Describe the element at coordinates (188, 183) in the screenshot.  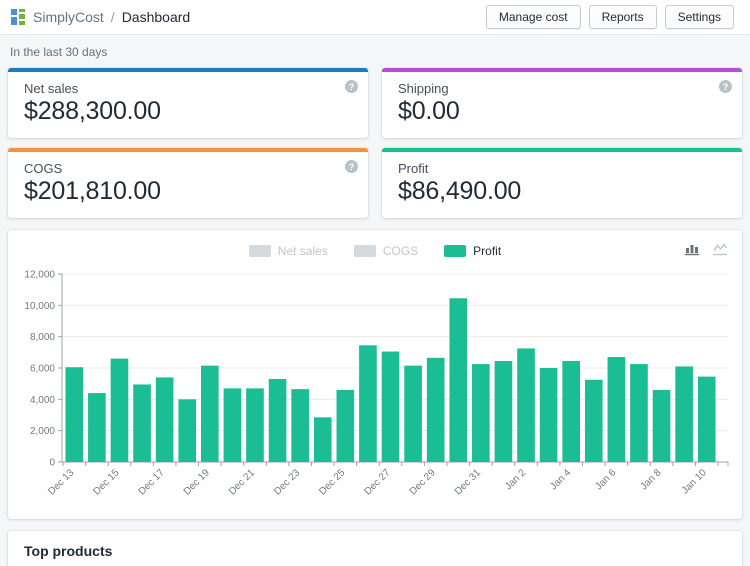
I see `stat-card-cogs: ? COGS $201,810.00` at that location.